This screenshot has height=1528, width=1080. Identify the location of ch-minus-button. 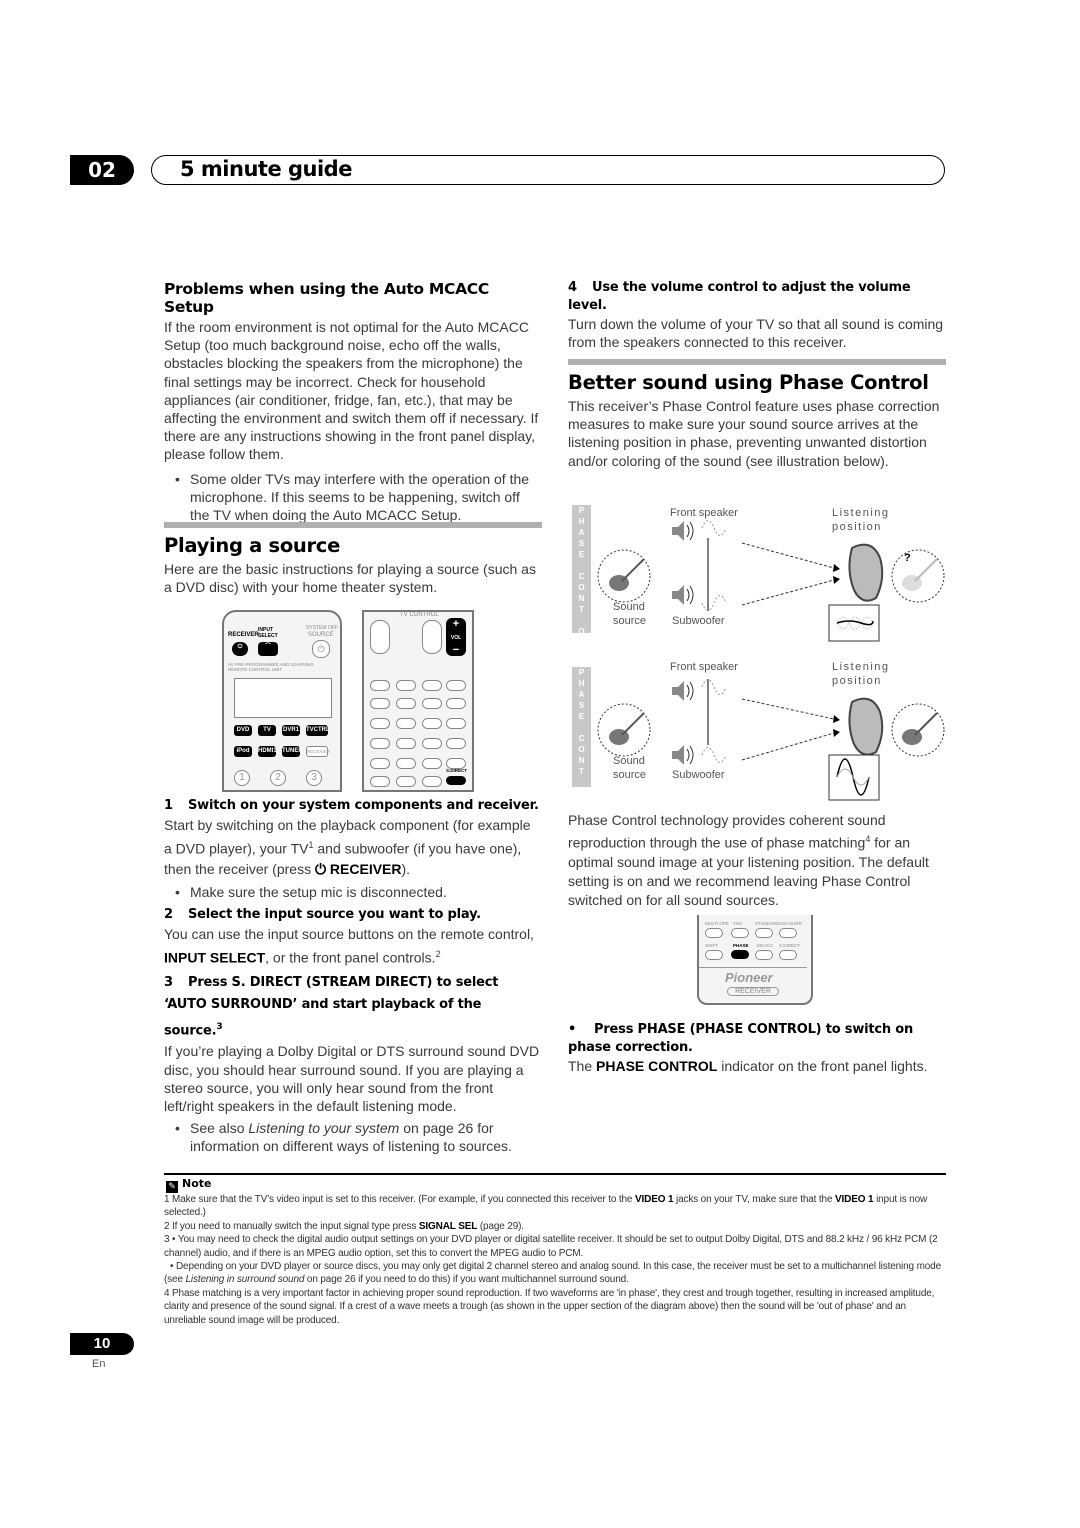
(432, 723).